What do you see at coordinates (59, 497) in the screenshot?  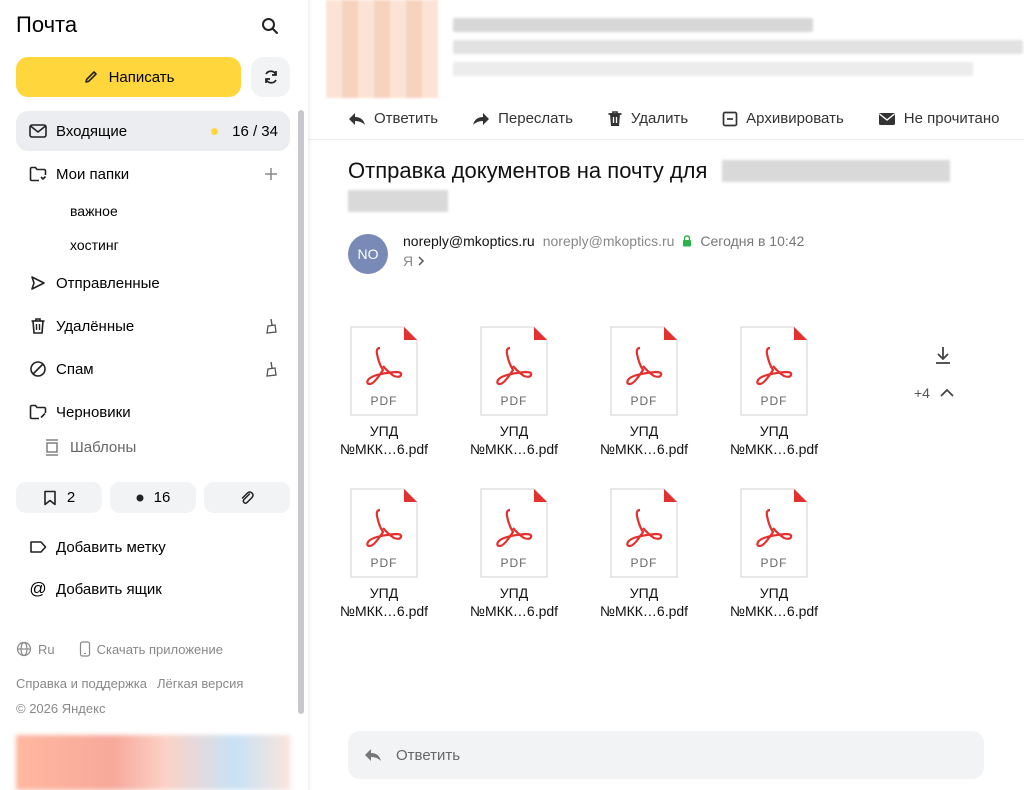 I see `filter-important-chip: 2` at bounding box center [59, 497].